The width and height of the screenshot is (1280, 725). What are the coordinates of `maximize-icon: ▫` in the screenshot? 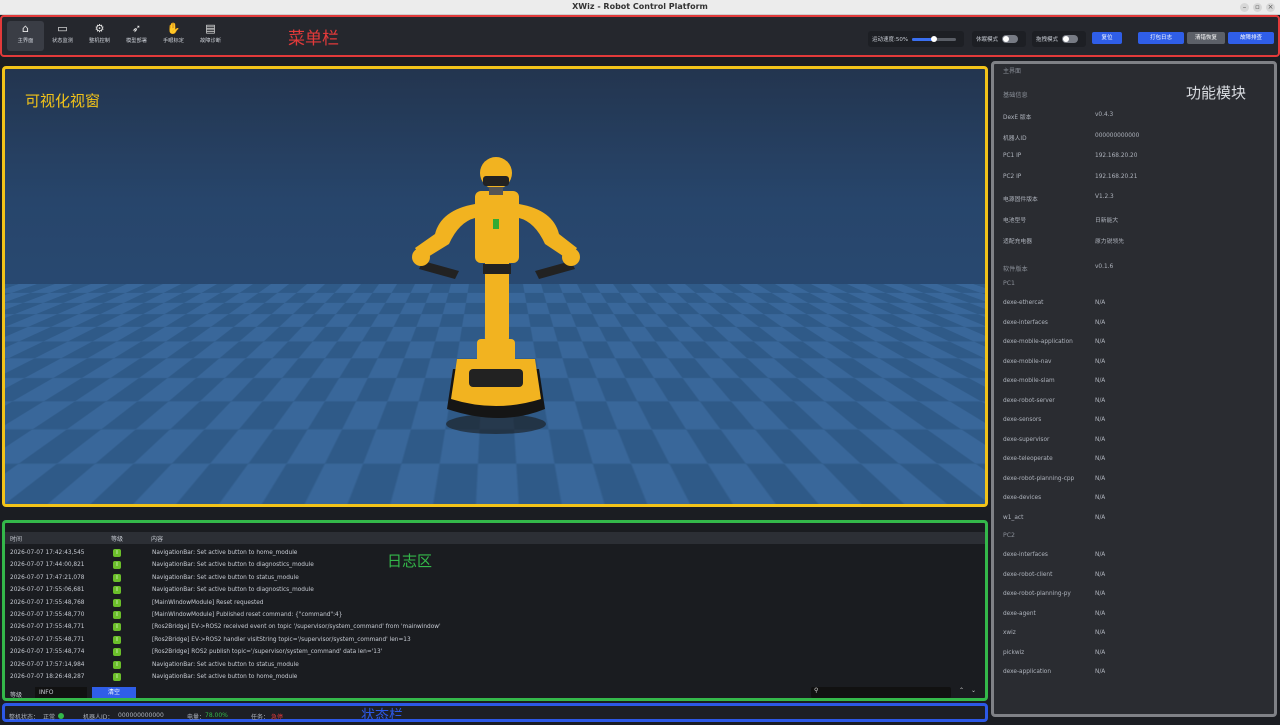 It's located at (1257, 7).